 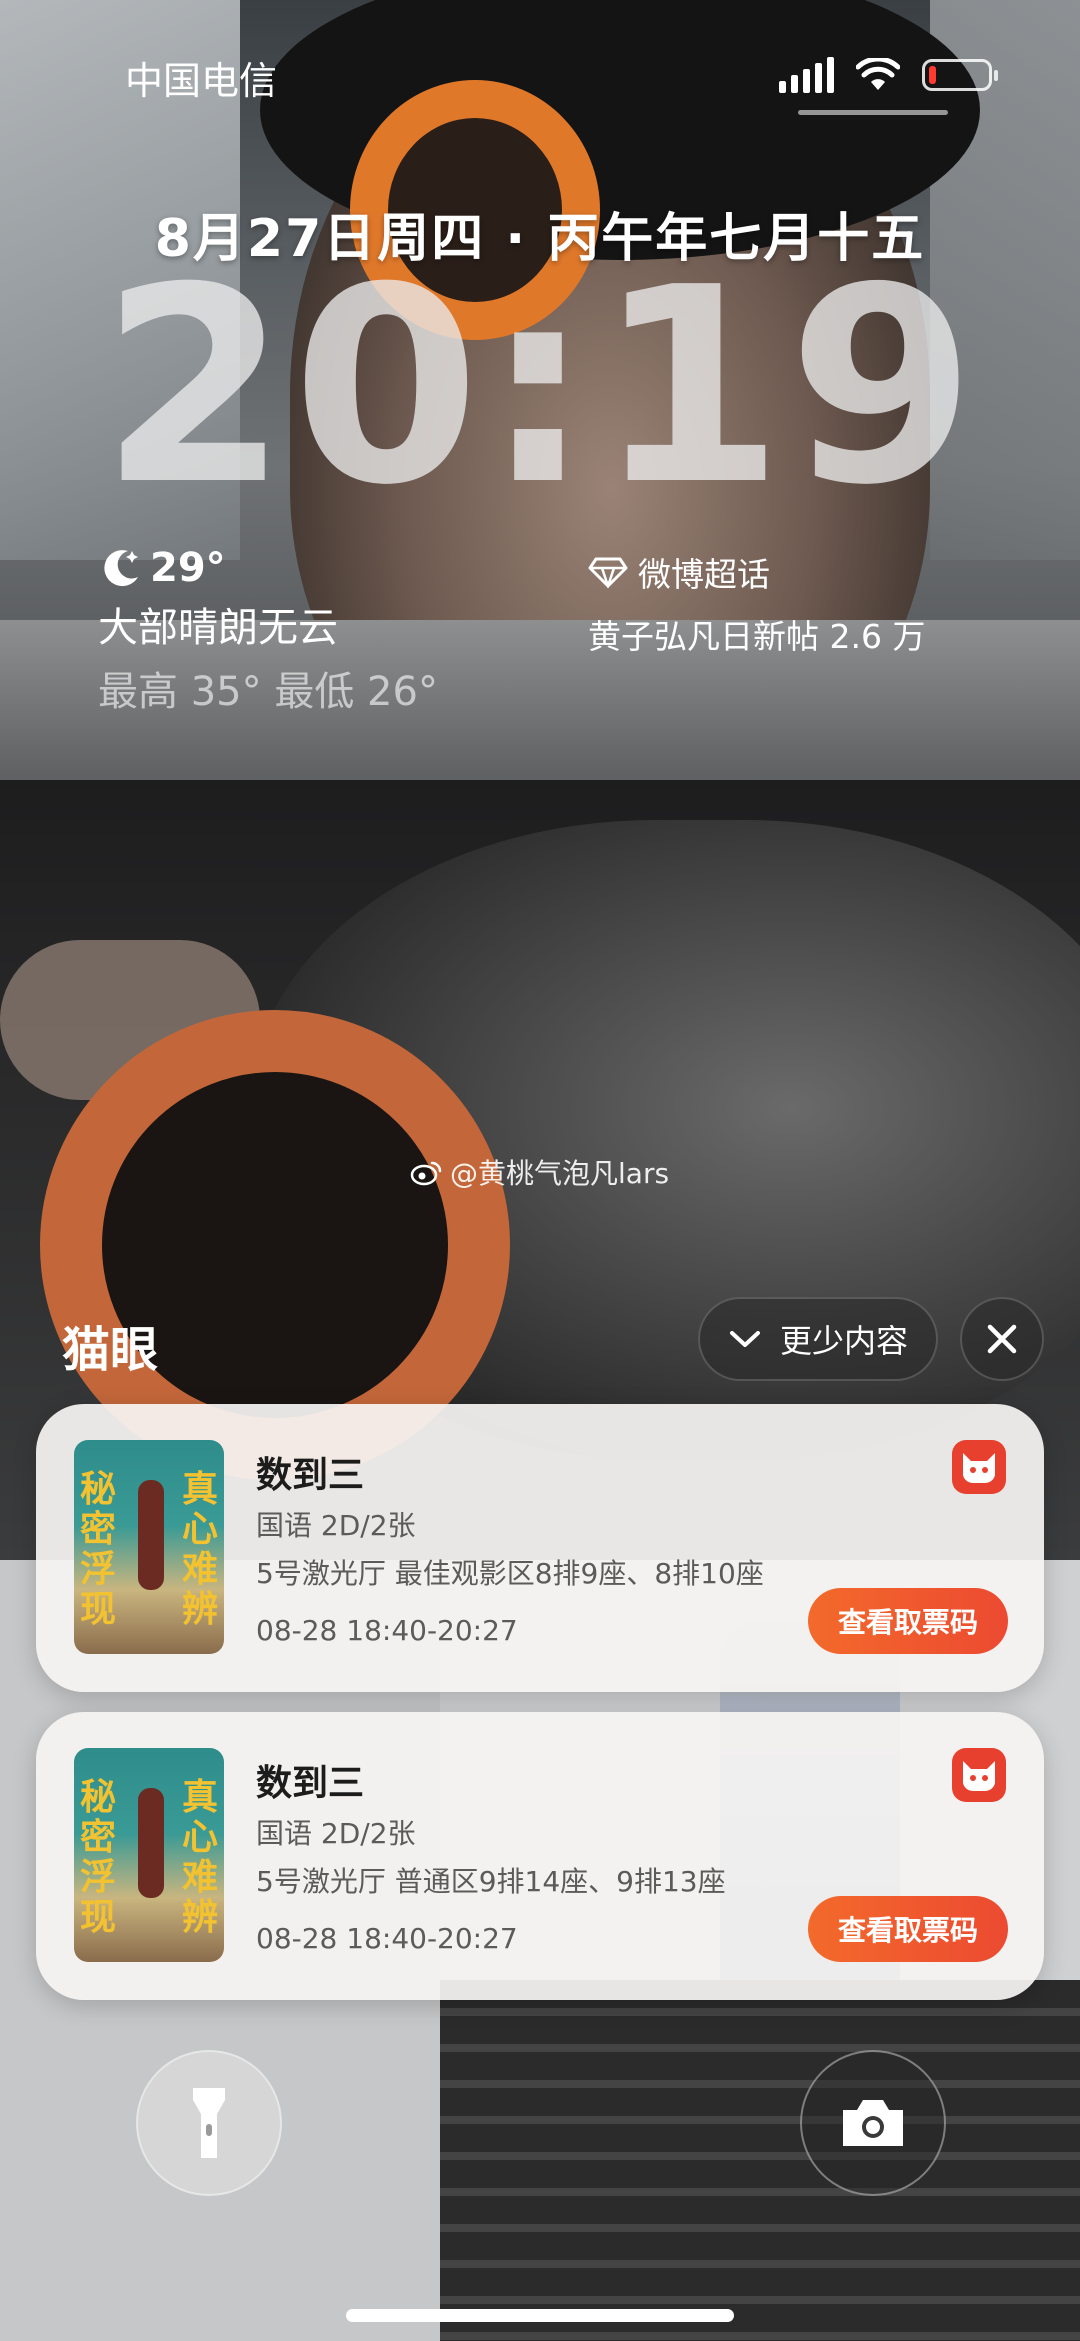 I want to click on weibo-app-label: 微博超话, so click(x=704, y=574).